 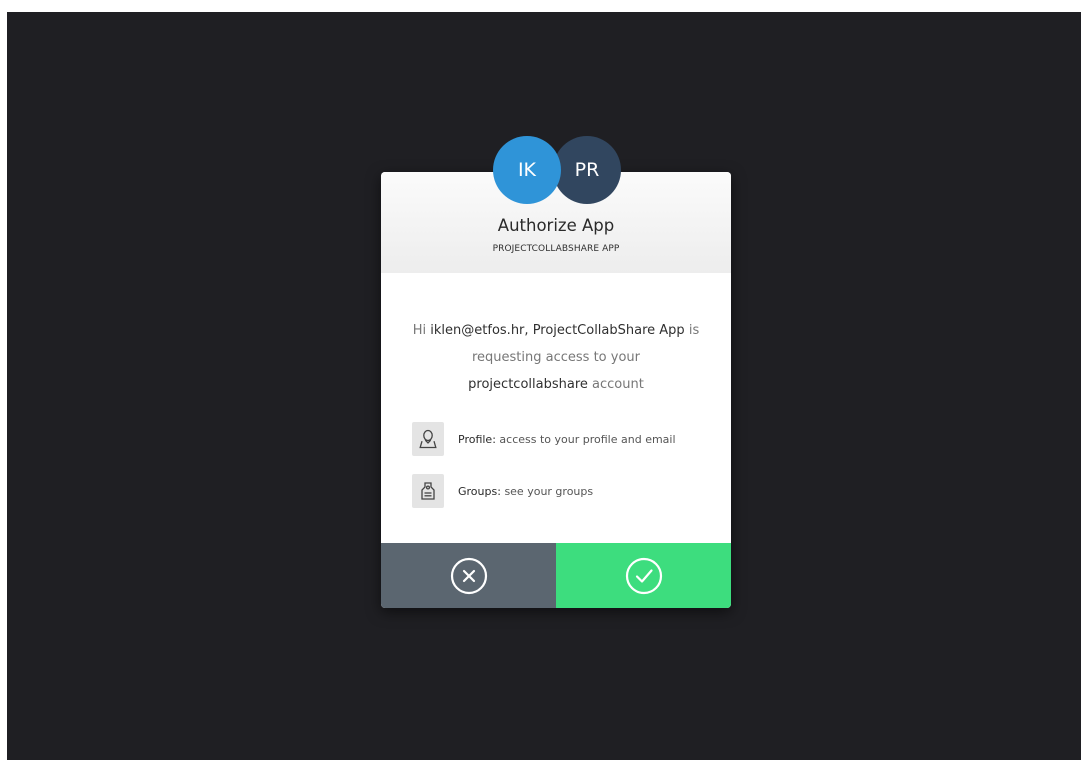 What do you see at coordinates (549, 491) in the screenshot?
I see `permission-groups-description: see your groups` at bounding box center [549, 491].